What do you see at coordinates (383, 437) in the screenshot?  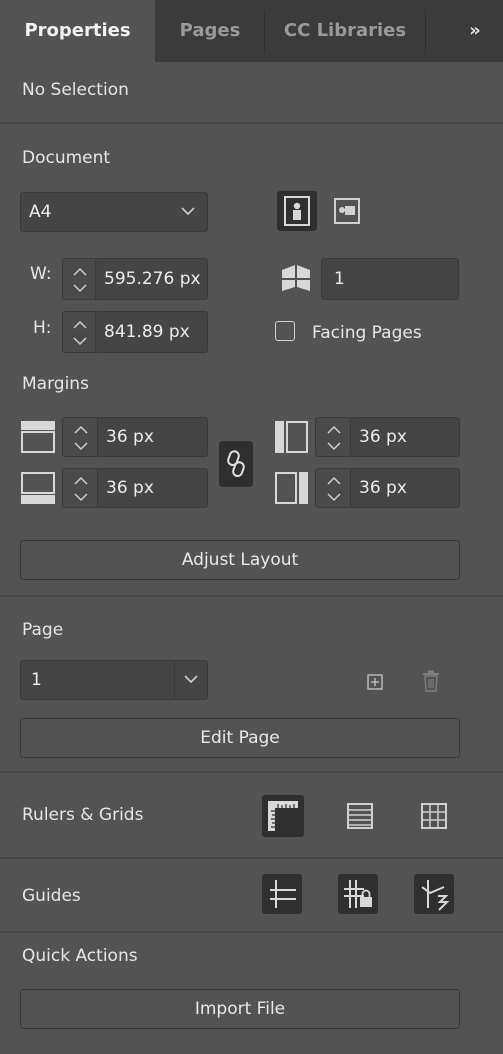 I see `margin-left-value: 36 px` at bounding box center [383, 437].